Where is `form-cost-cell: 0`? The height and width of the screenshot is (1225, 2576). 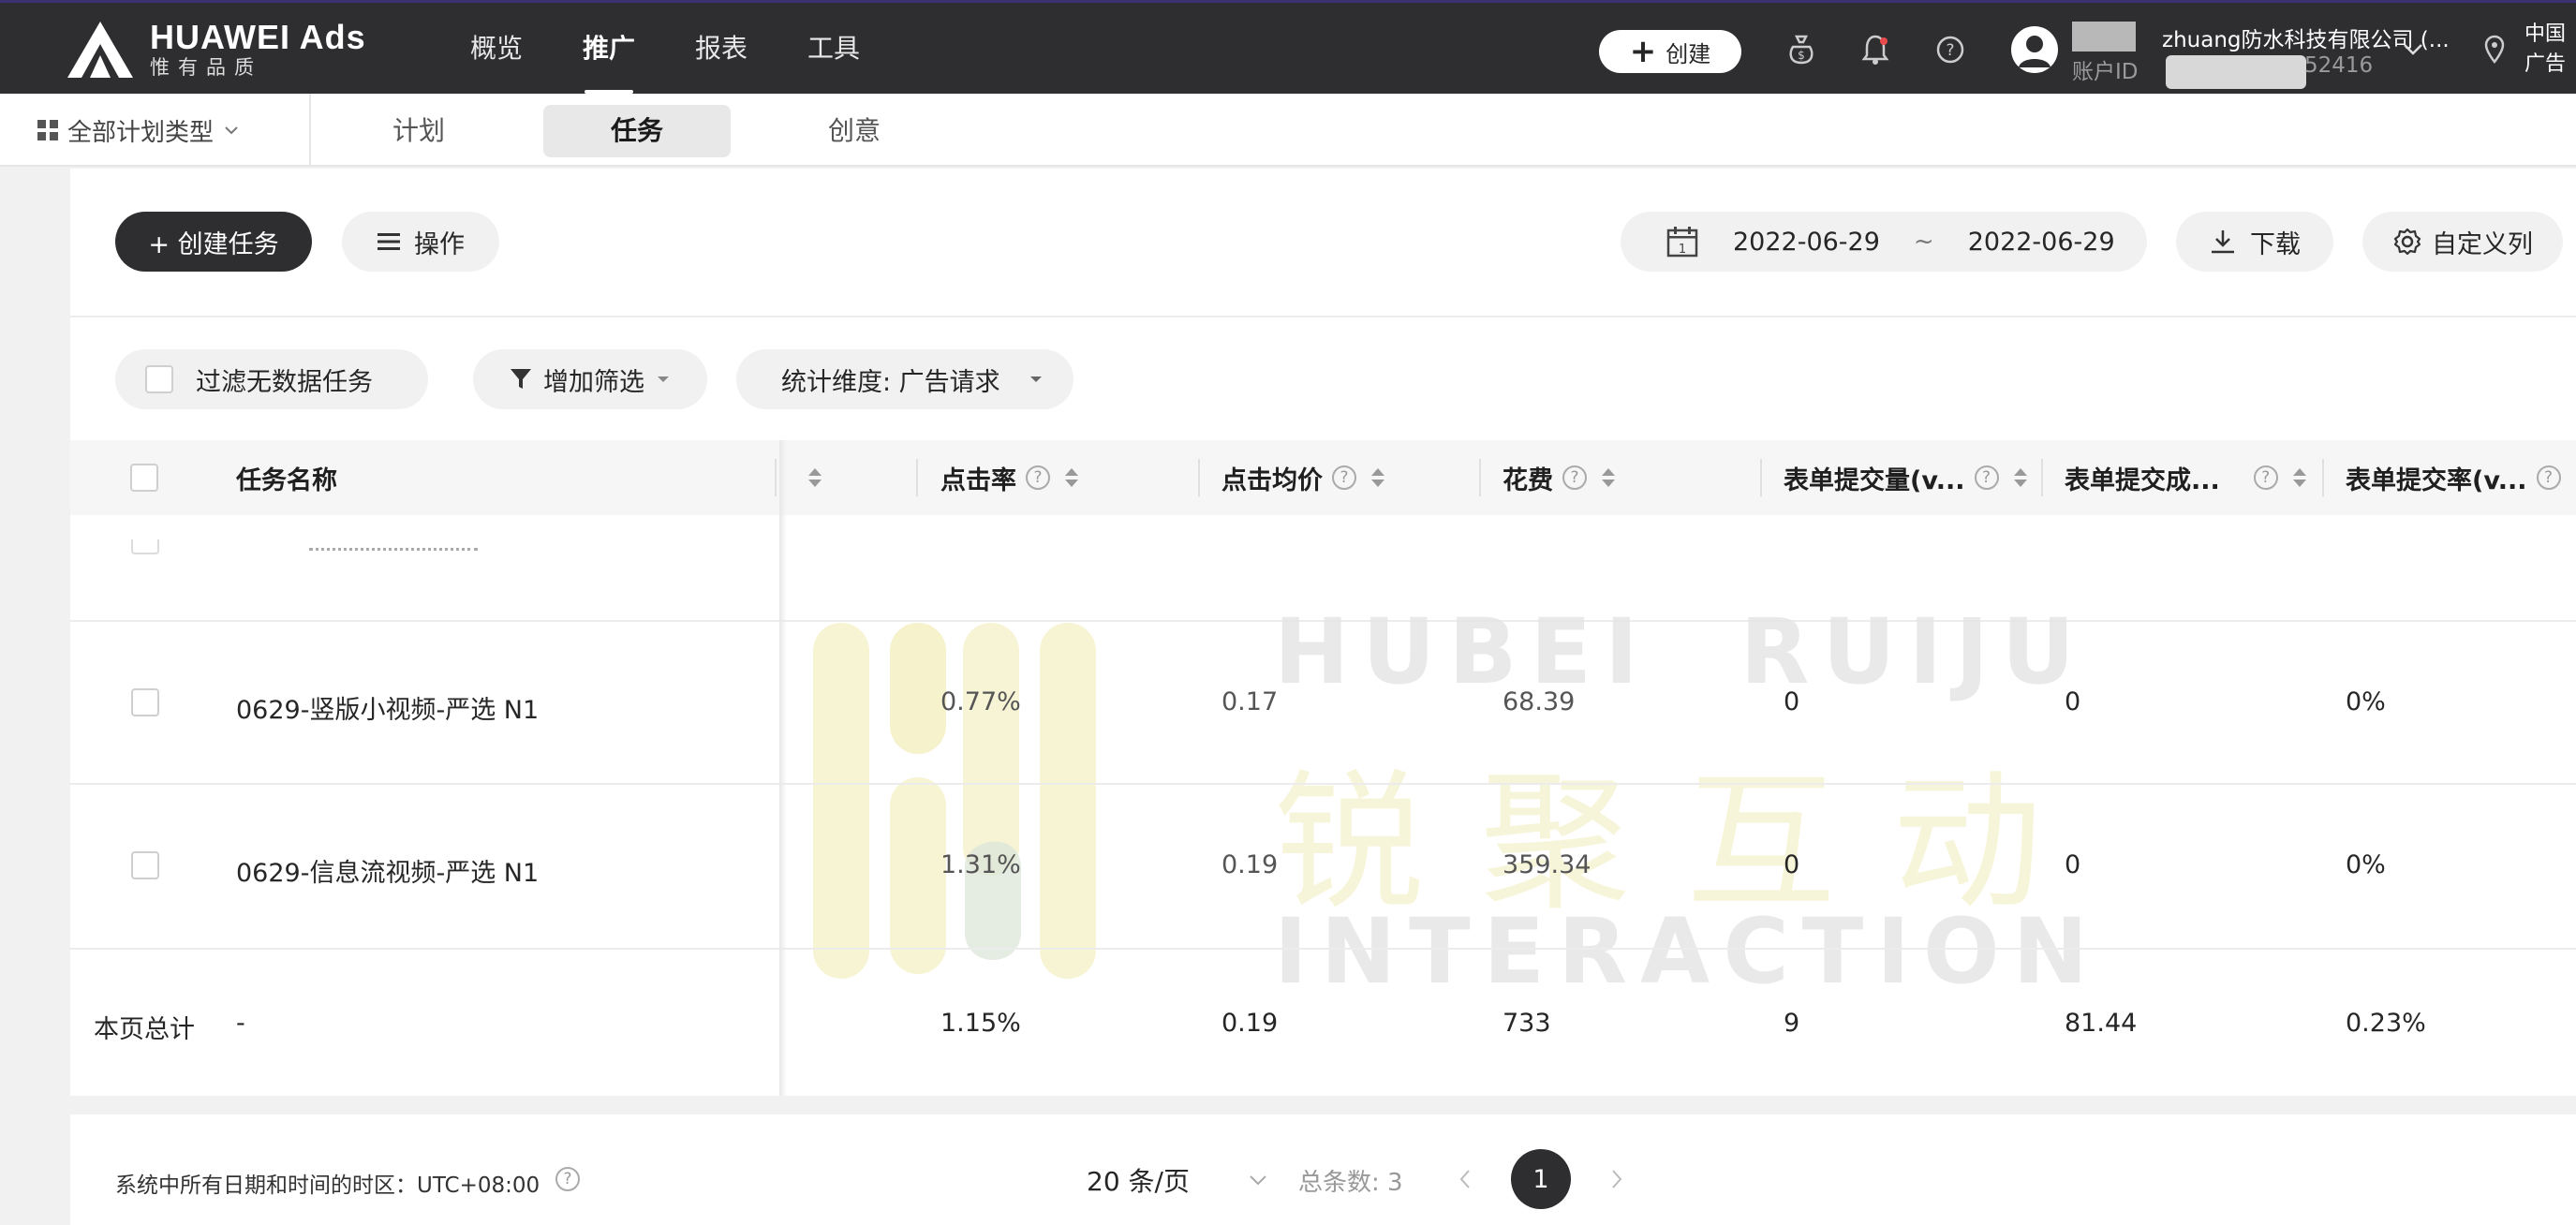 form-cost-cell: 0 is located at coordinates (2073, 701).